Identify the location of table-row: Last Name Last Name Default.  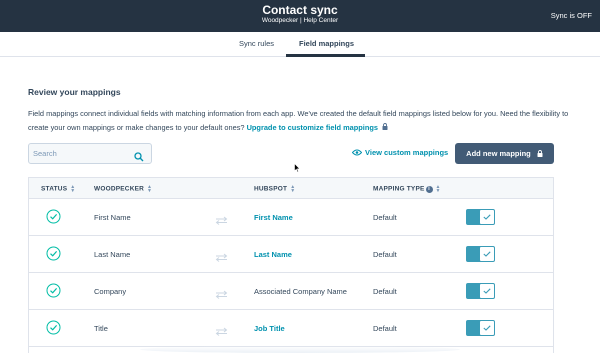
(291, 254).